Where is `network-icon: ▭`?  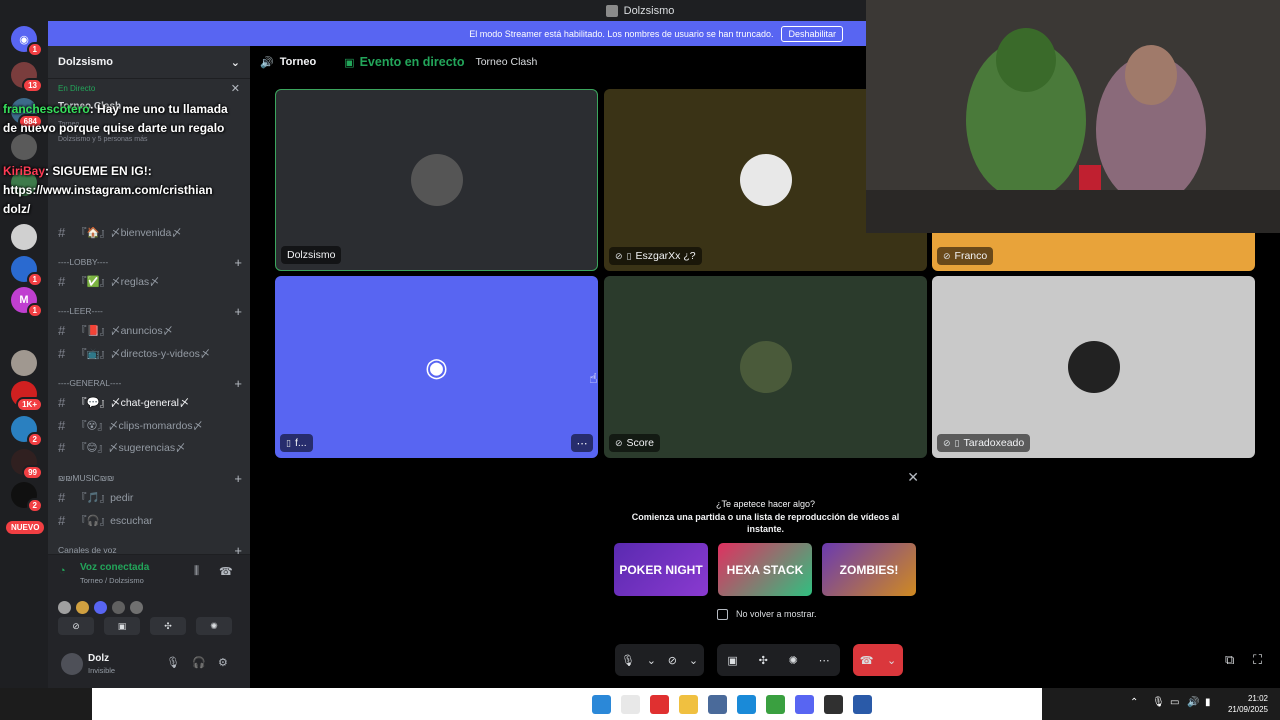 network-icon: ▭ is located at coordinates (1174, 702).